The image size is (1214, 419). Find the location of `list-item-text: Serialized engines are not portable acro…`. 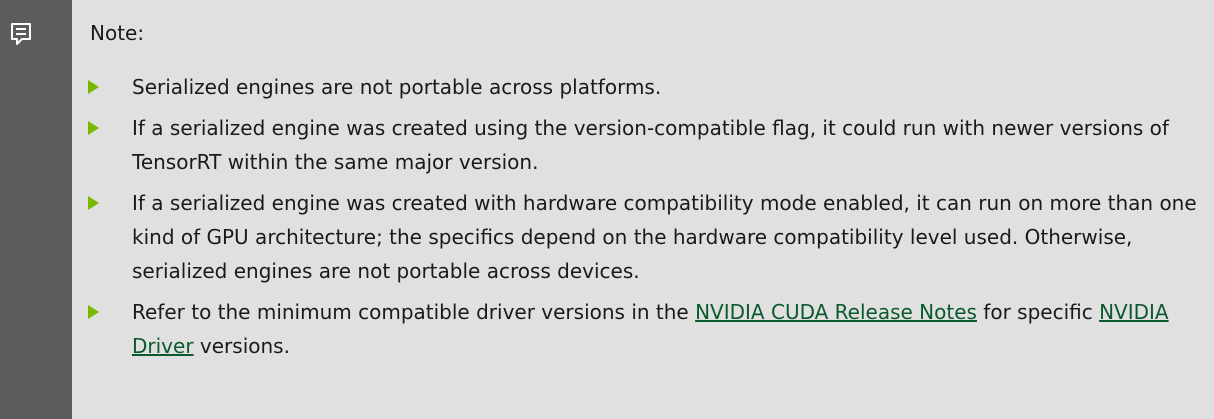

list-item-text: Serialized engines are not portable acro… is located at coordinates (397, 87).